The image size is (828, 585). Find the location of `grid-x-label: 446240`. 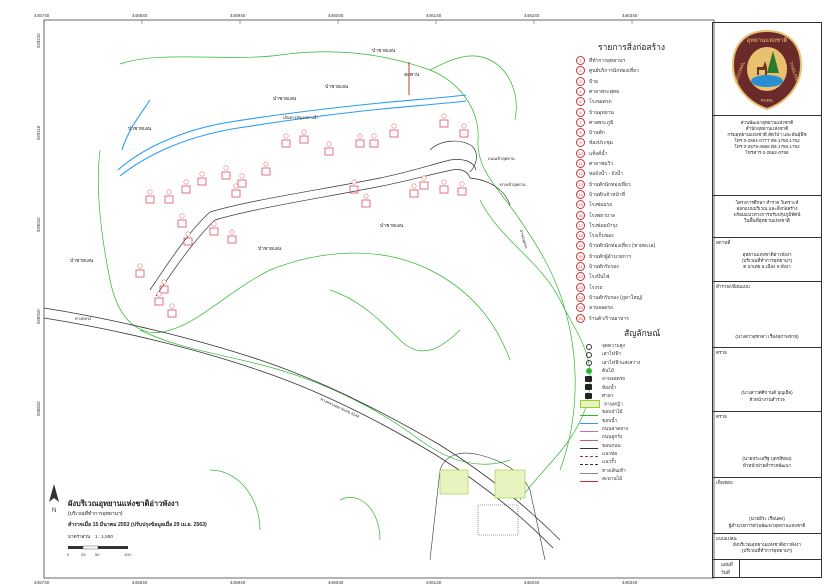

grid-x-label: 446240 is located at coordinates (532, 15).